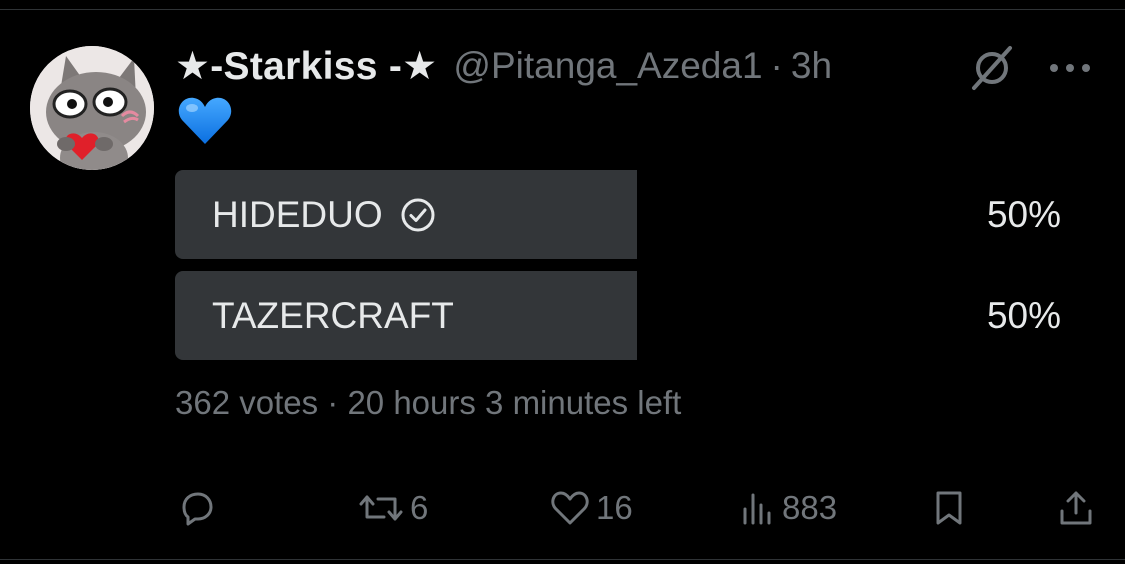  Describe the element at coordinates (562, 559) in the screenshot. I see `bottom-divider` at that location.